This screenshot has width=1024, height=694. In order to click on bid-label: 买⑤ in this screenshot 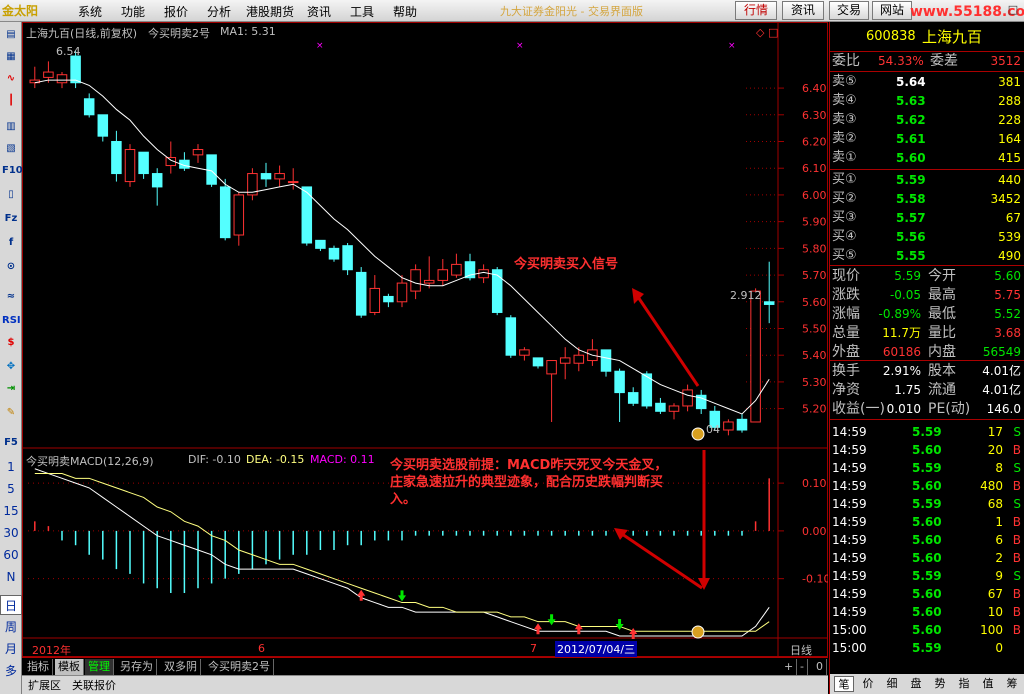, I will do `click(844, 255)`.